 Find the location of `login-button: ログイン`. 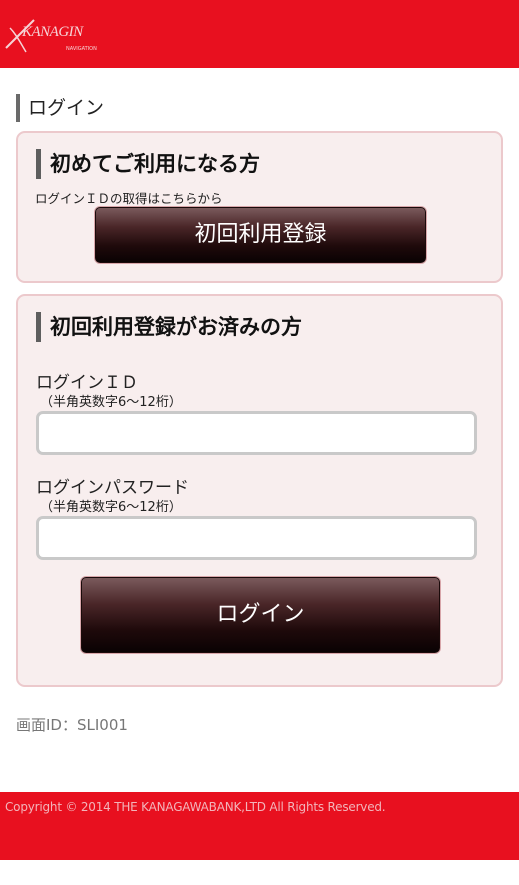

login-button: ログイン is located at coordinates (260, 615).